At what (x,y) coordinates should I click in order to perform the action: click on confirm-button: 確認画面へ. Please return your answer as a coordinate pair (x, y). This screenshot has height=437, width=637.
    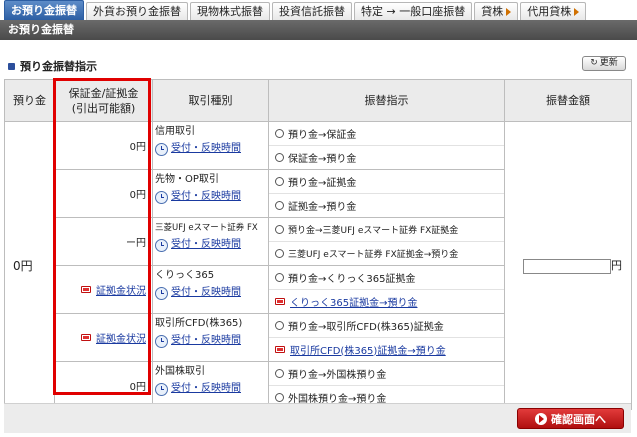
    Looking at the image, I should click on (570, 418).